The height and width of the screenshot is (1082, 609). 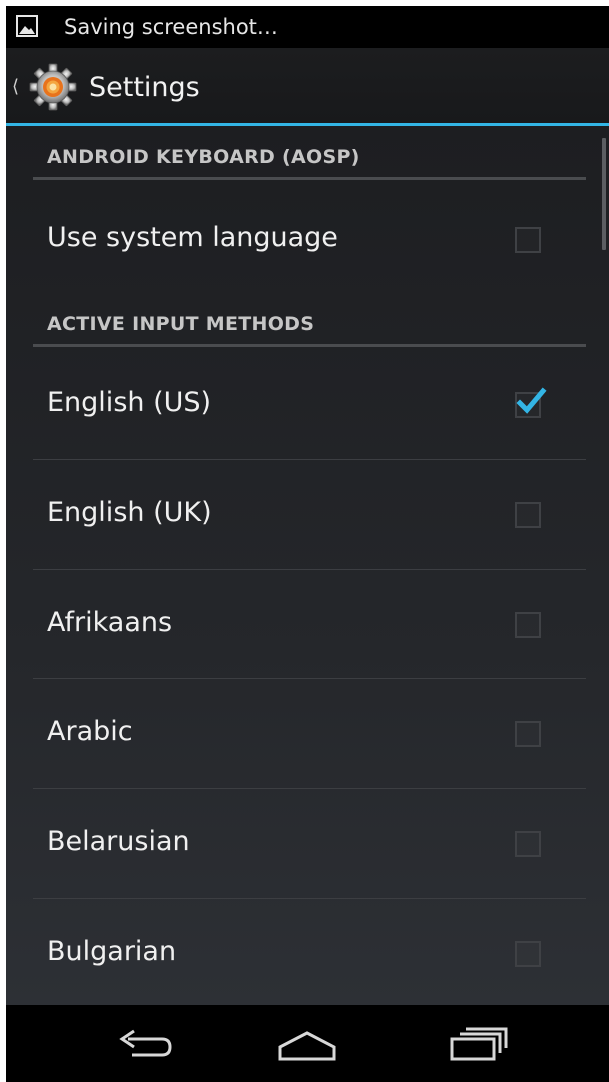 I want to click on checkbox-use-system-language, so click(x=528, y=240).